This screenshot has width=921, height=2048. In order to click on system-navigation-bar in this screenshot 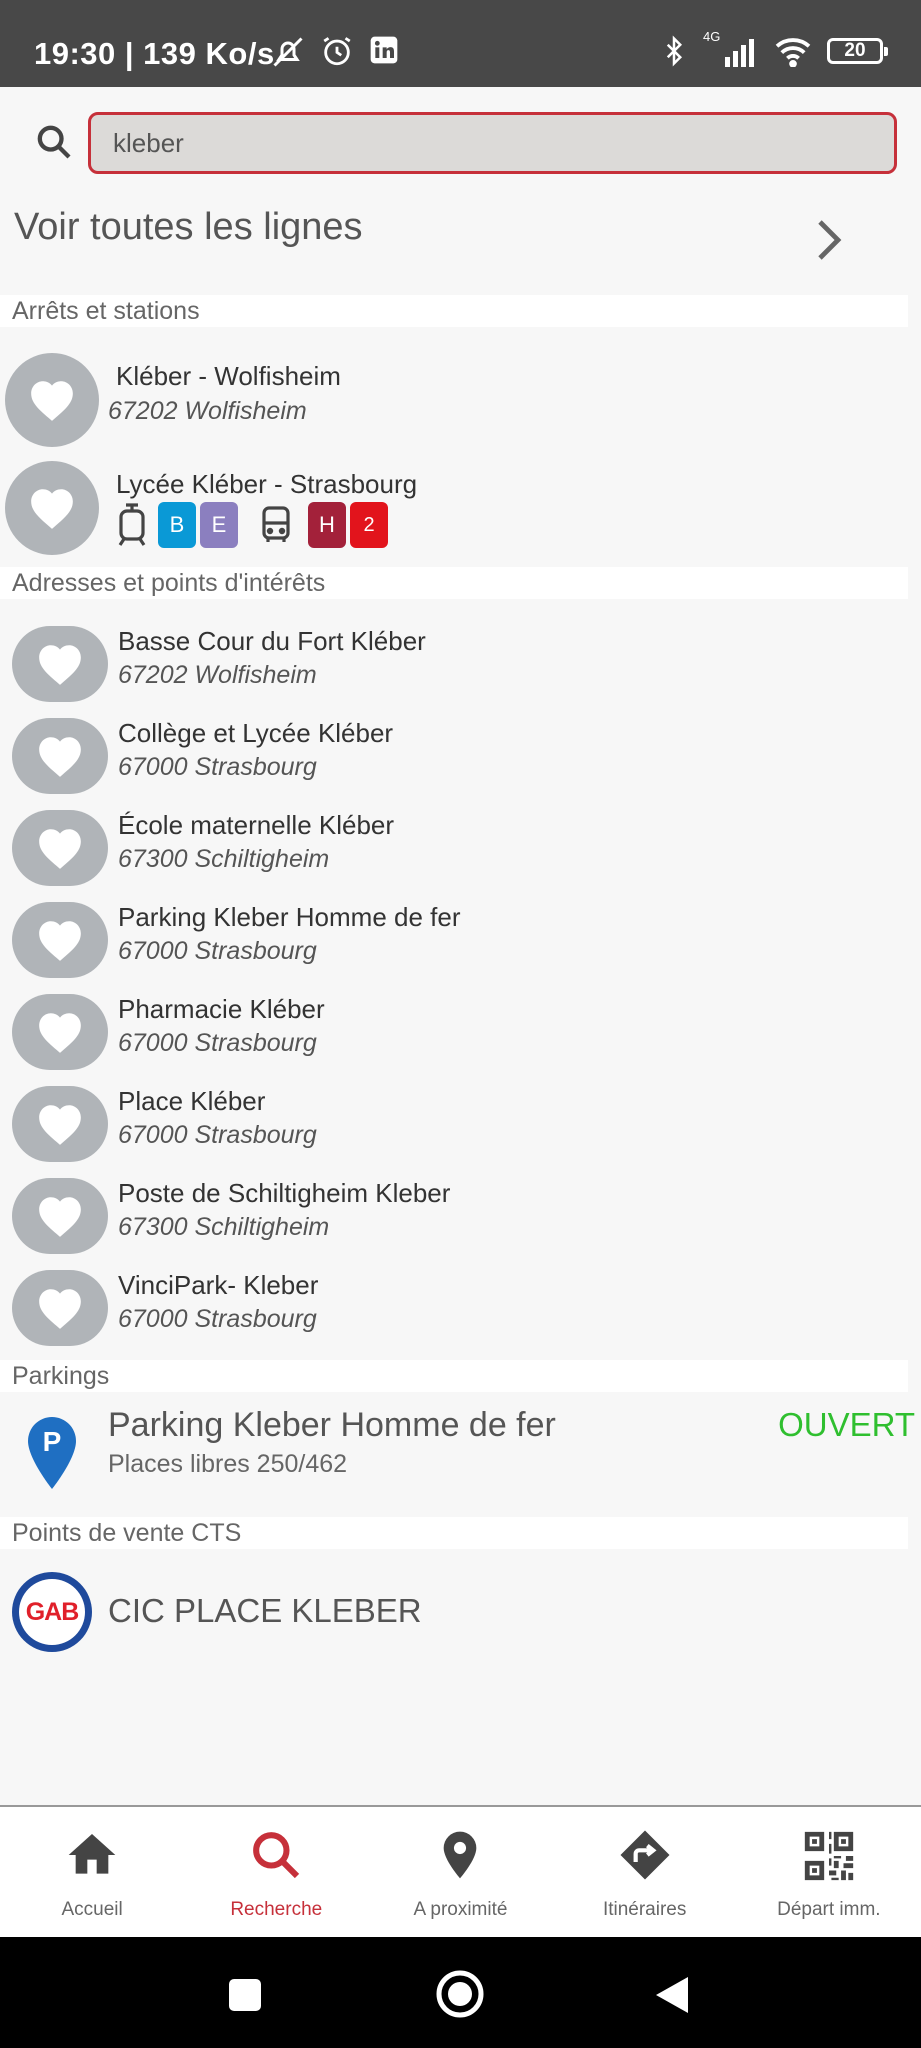, I will do `click(460, 1992)`.